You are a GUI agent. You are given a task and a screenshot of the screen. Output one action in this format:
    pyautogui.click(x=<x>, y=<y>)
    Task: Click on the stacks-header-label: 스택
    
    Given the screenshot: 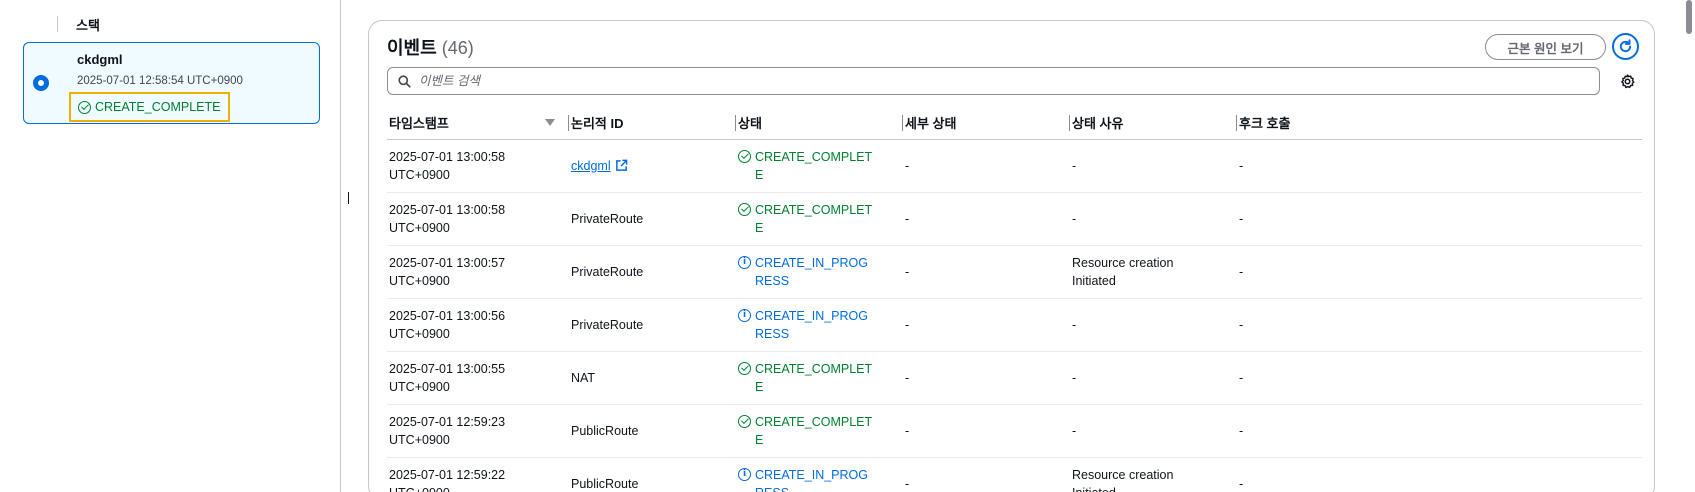 What is the action you would take?
    pyautogui.click(x=88, y=25)
    